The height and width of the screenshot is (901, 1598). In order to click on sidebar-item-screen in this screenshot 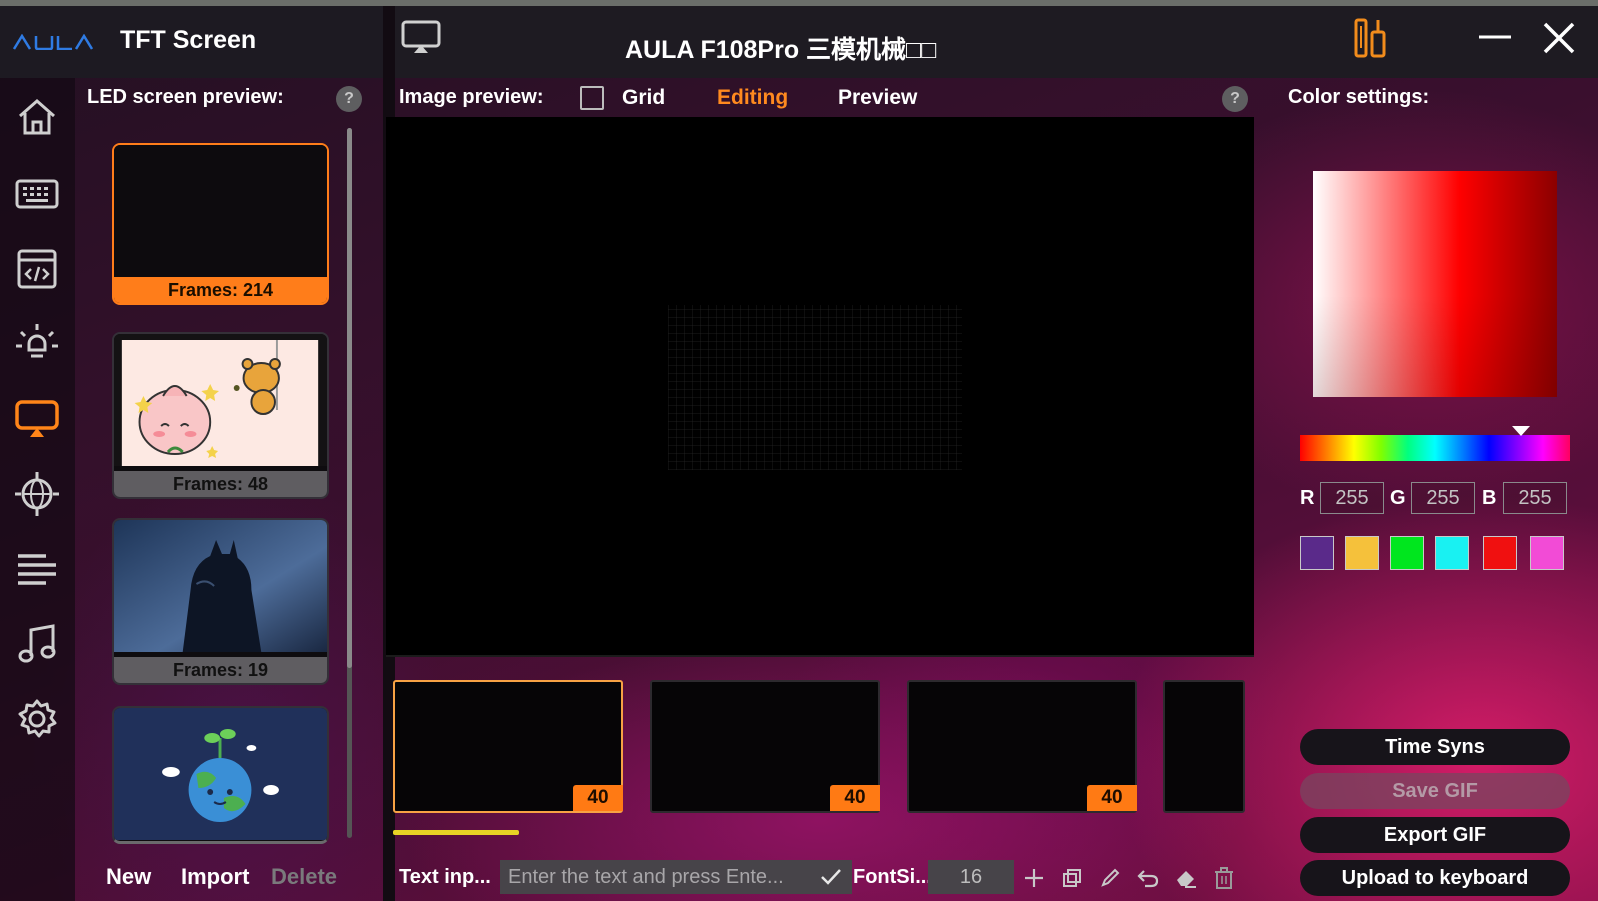, I will do `click(37, 419)`.